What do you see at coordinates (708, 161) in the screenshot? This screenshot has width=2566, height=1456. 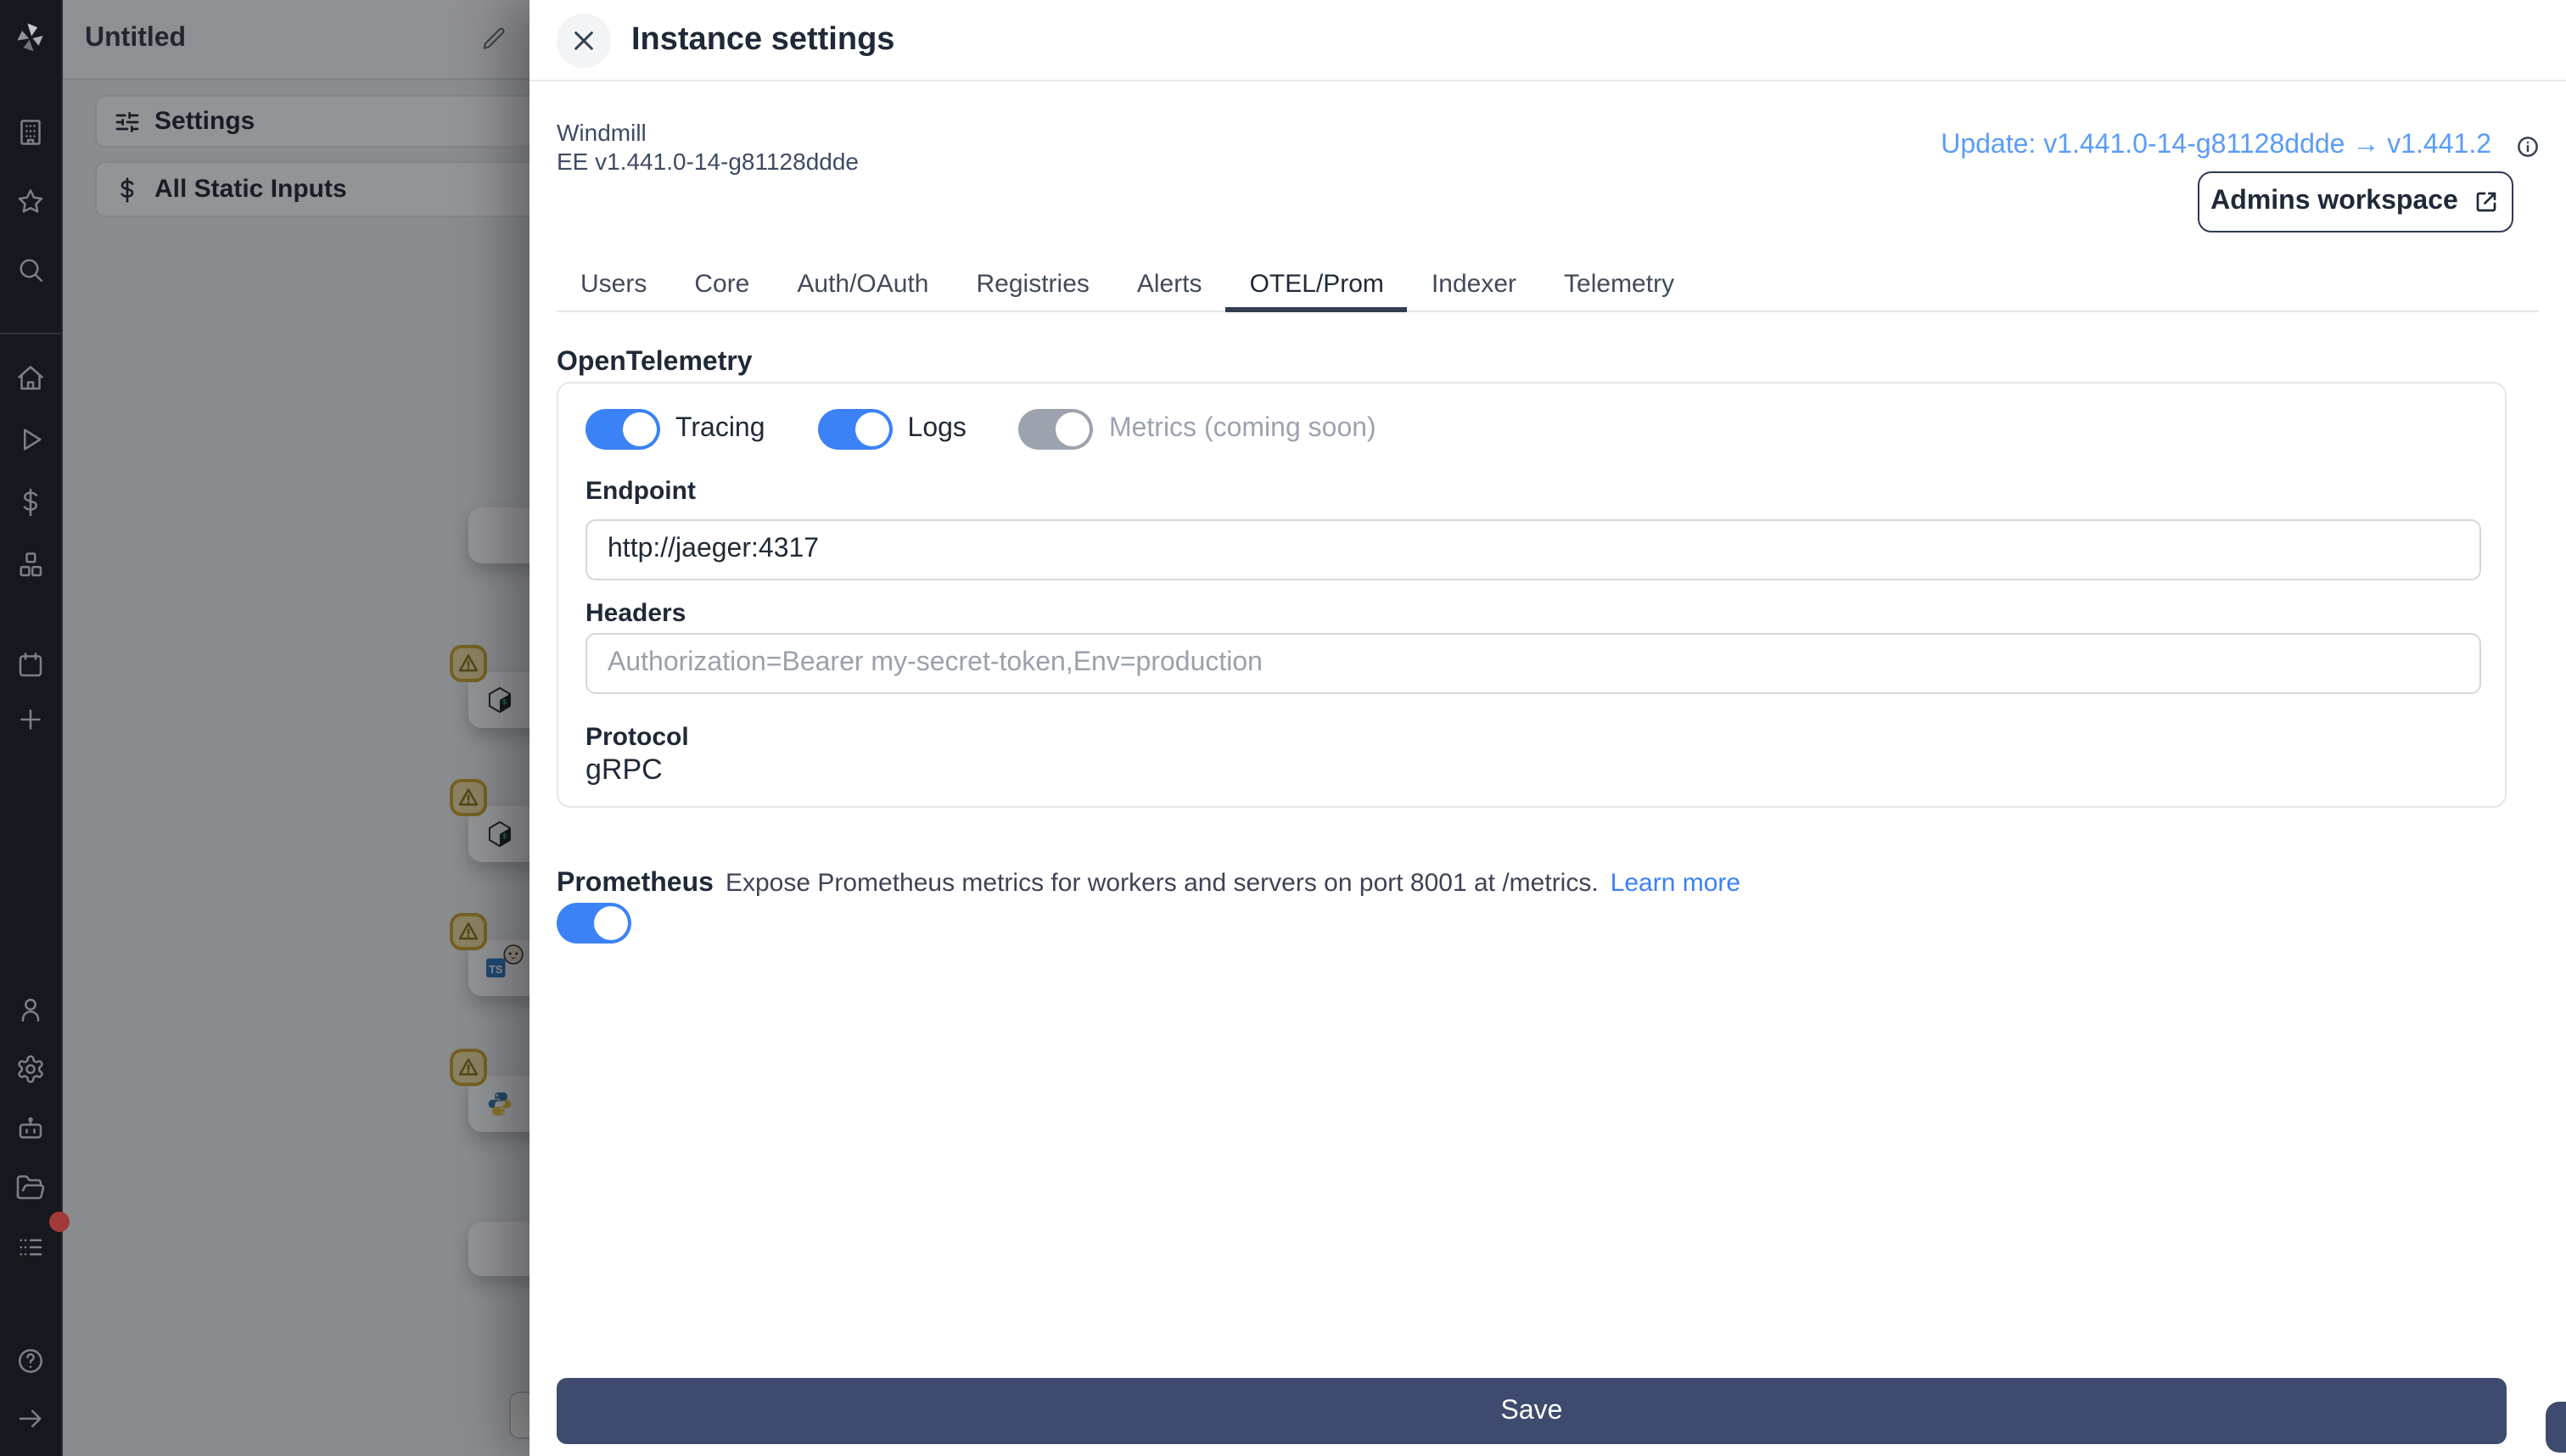 I see `version-text: EE v1.441.0-14-g81128ddde` at bounding box center [708, 161].